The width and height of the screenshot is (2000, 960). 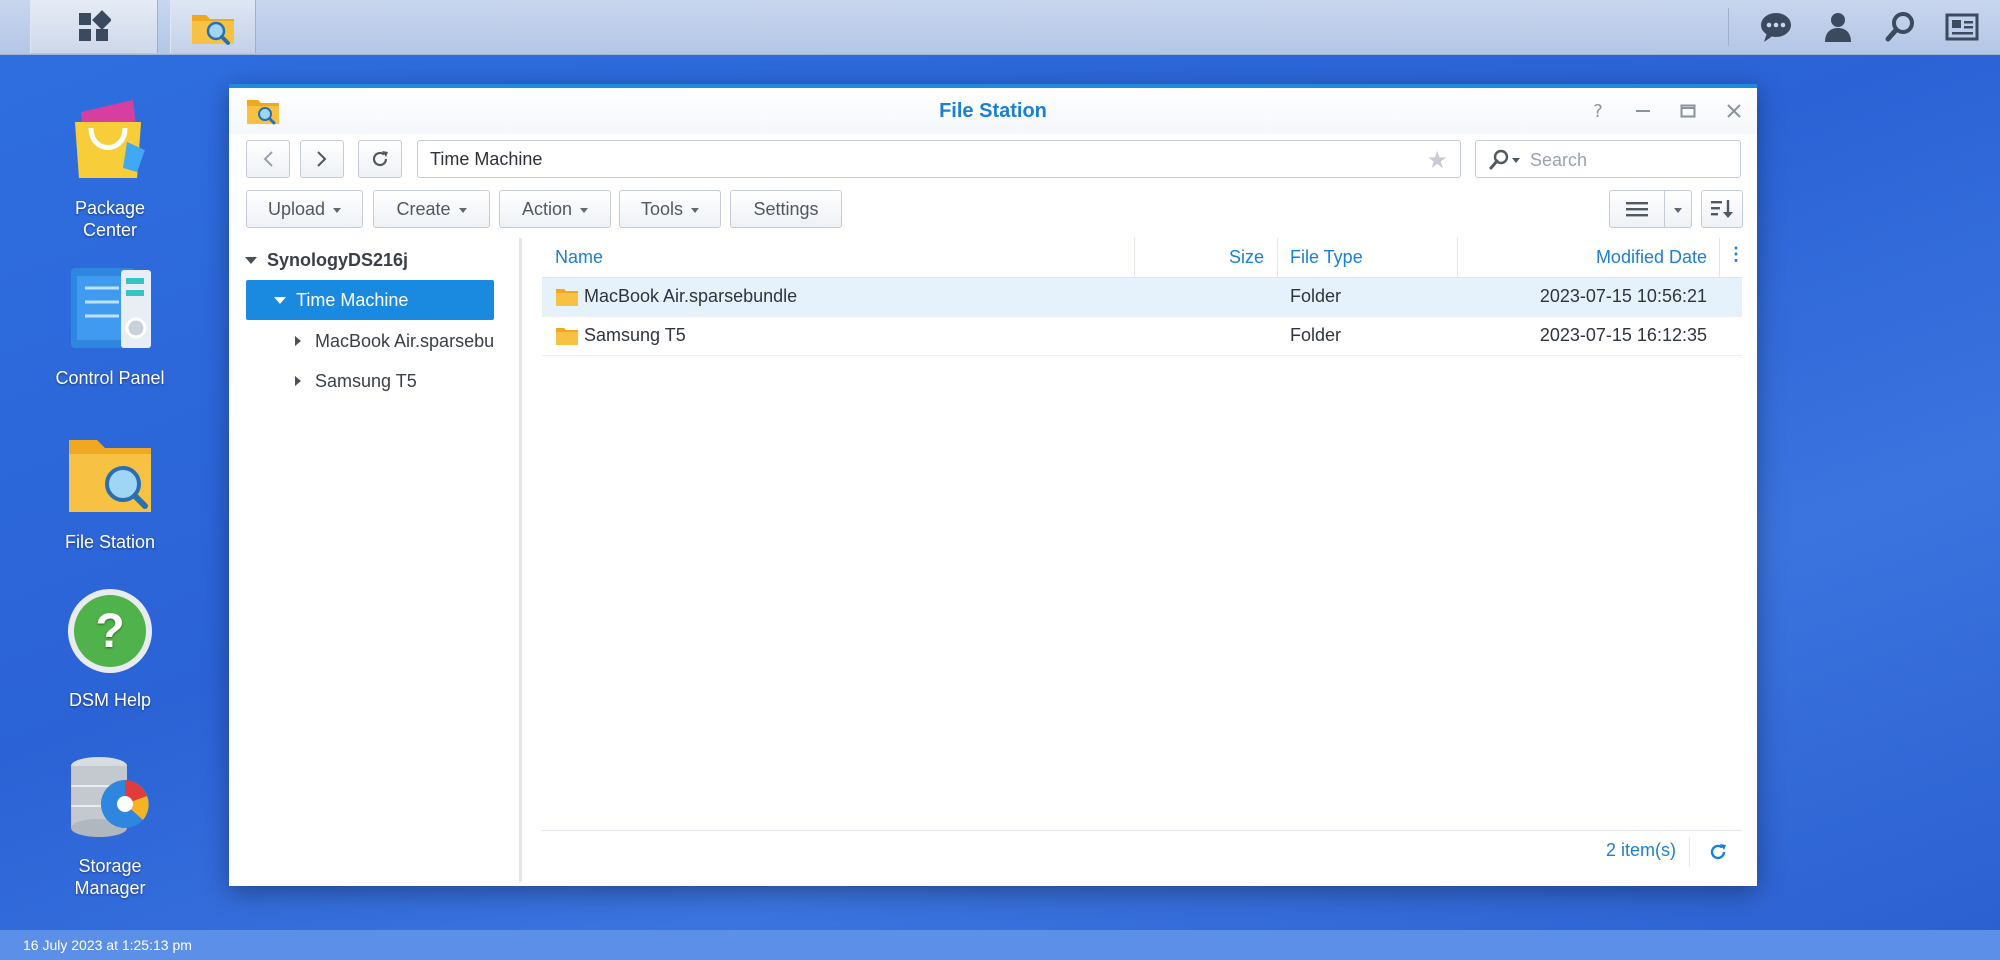 I want to click on chevron-right-icon, so click(x=322, y=159).